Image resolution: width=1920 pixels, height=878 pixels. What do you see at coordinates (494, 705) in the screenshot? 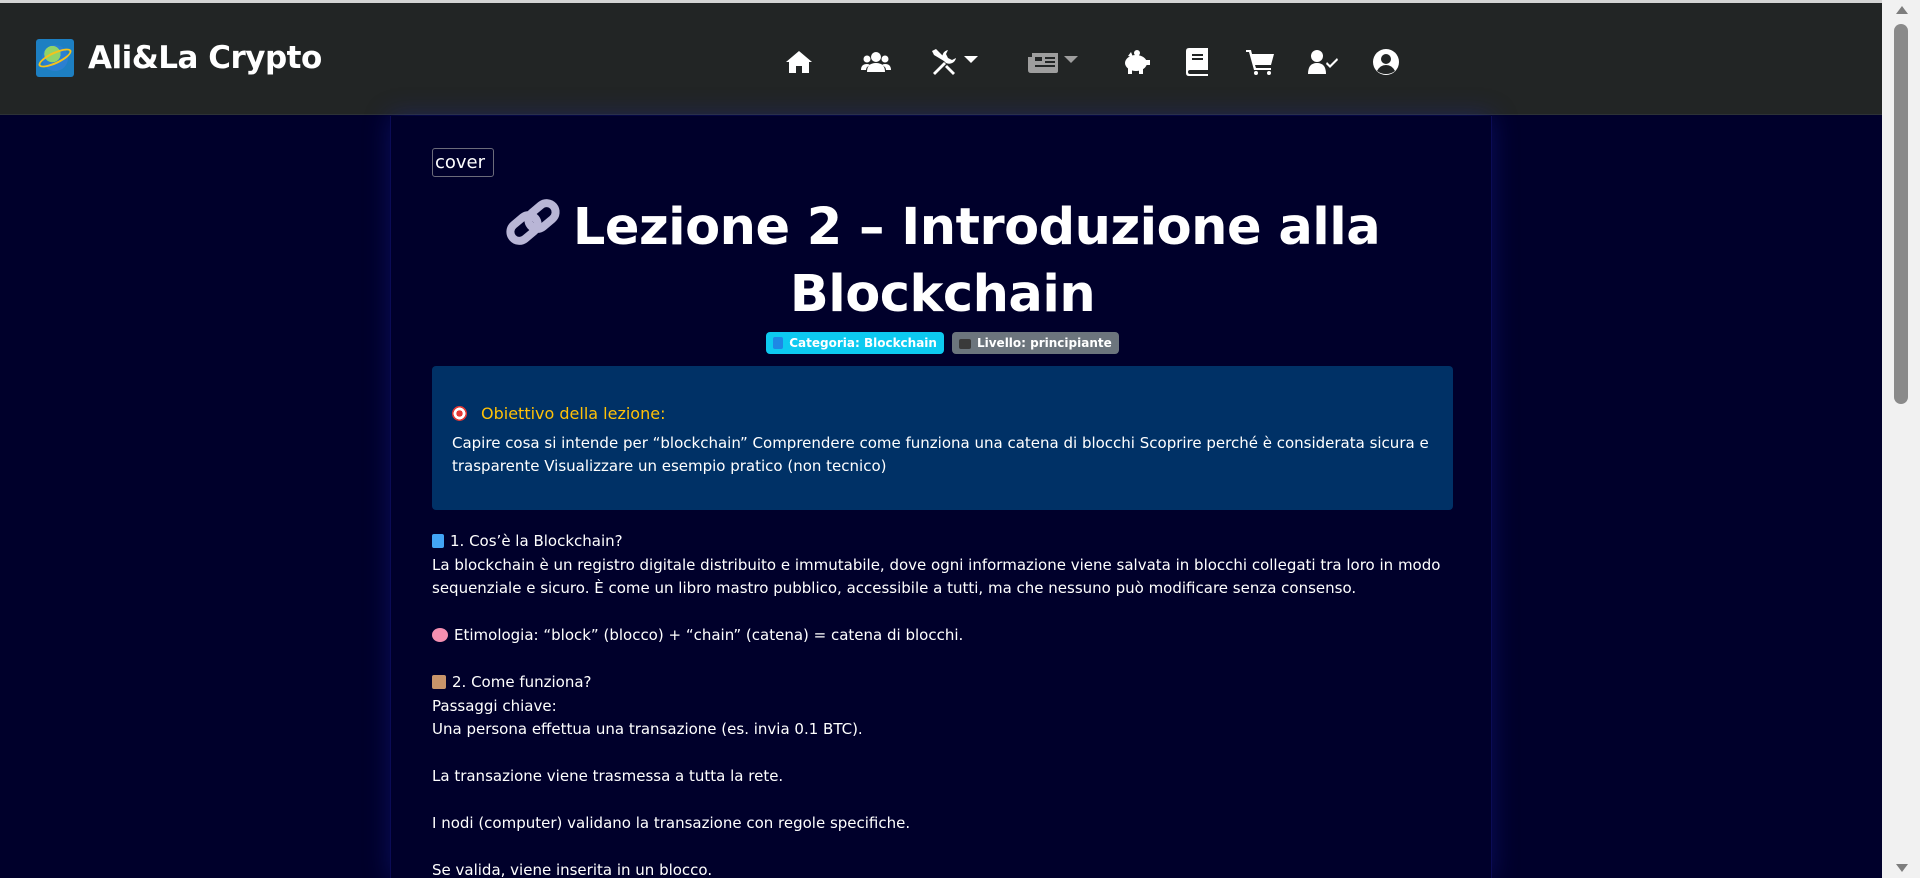
I see `steps-label: Passaggi chiave:` at bounding box center [494, 705].